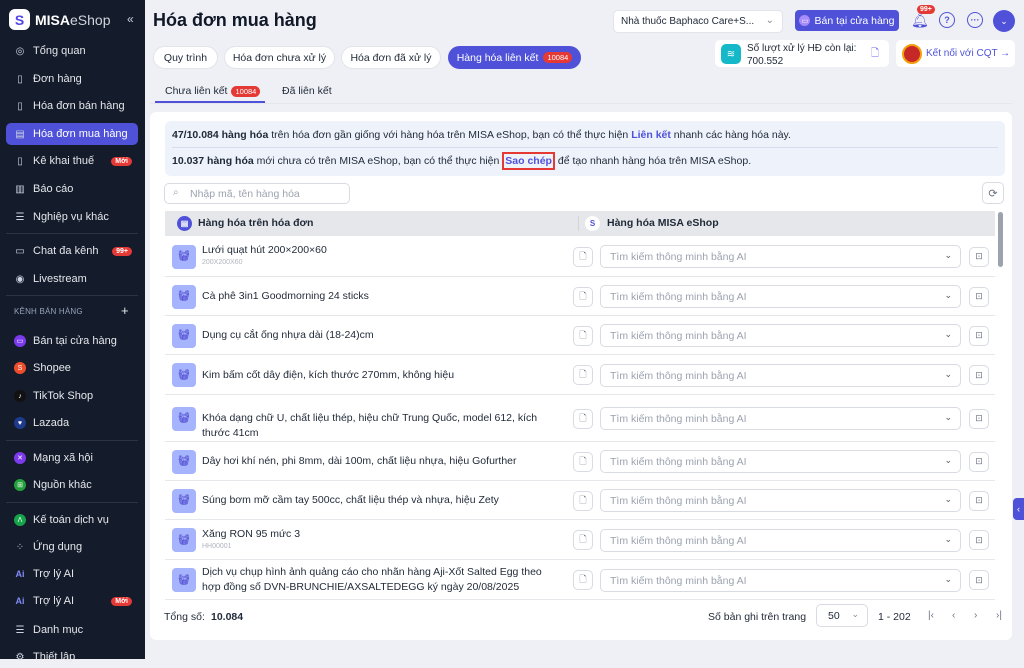 The height and width of the screenshot is (668, 1024). I want to click on first-page-button: |‹, so click(931, 615).